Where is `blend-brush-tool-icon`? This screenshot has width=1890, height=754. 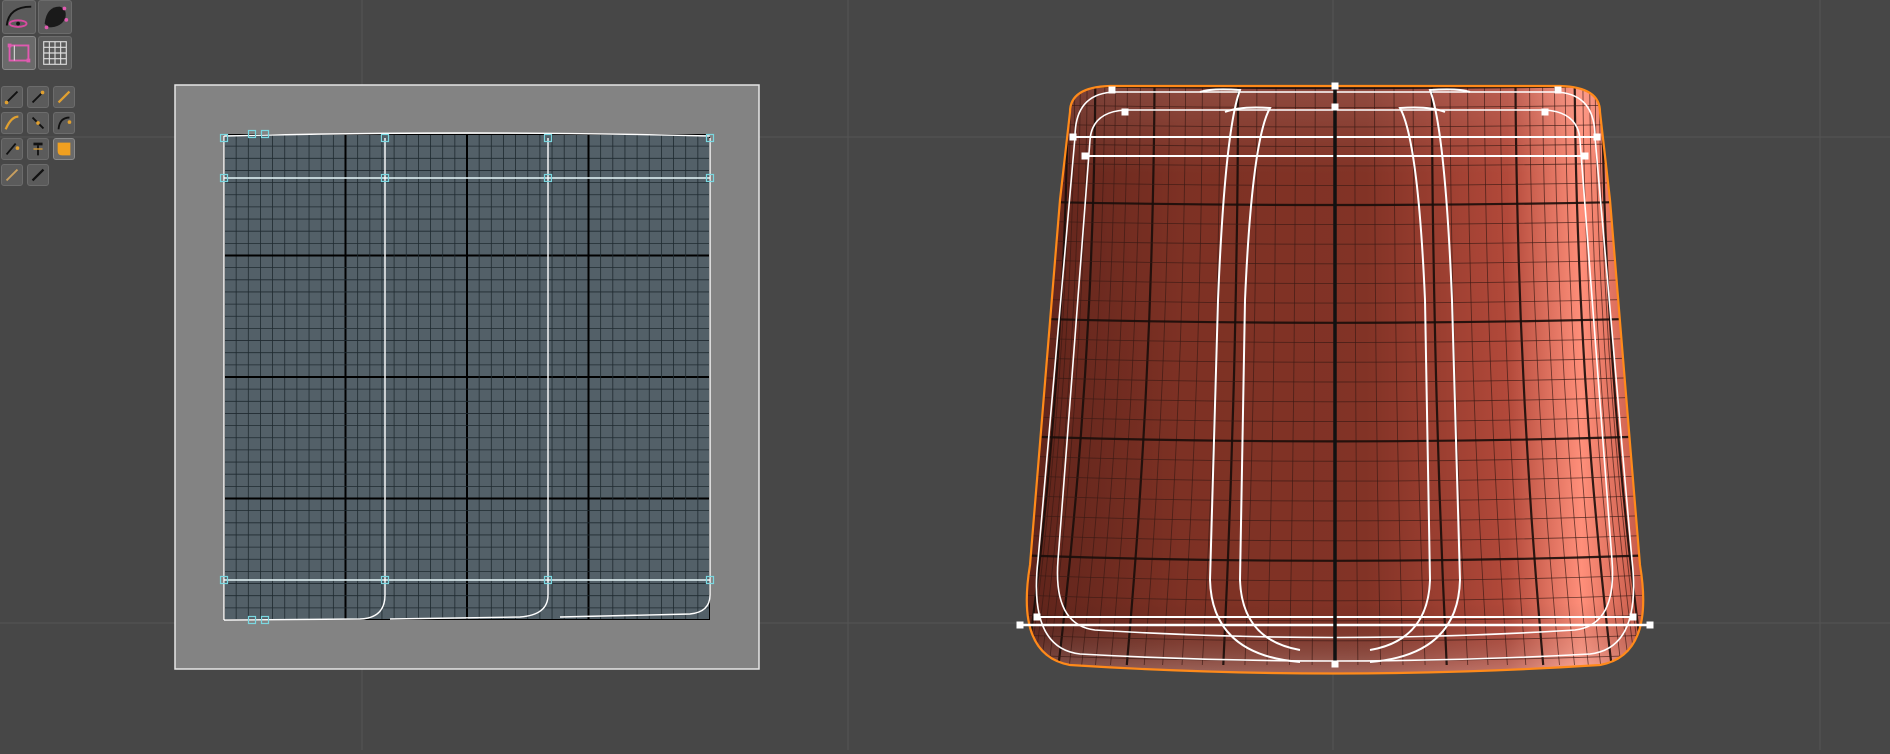
blend-brush-tool-icon is located at coordinates (12, 123).